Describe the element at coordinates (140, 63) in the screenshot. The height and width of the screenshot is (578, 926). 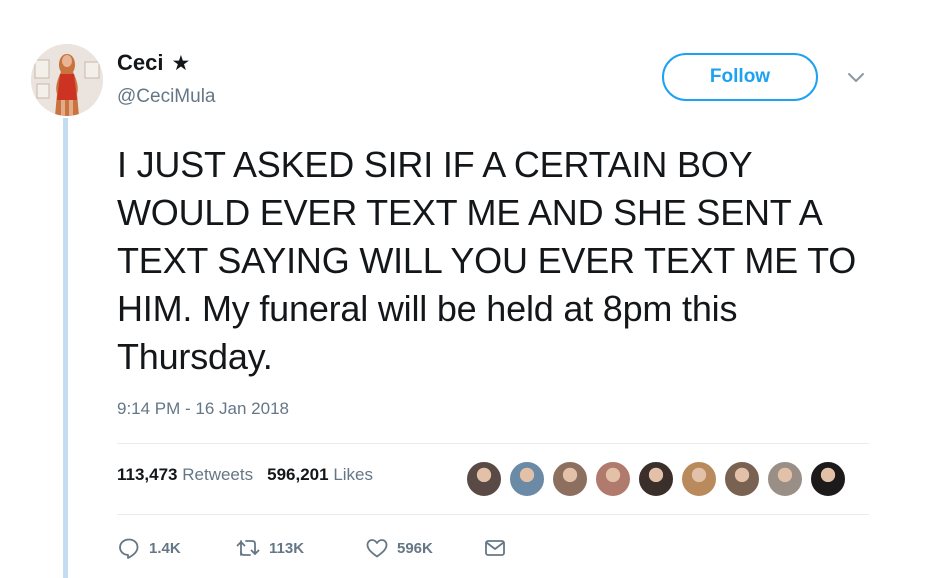
I see `display-name: Ceci` at that location.